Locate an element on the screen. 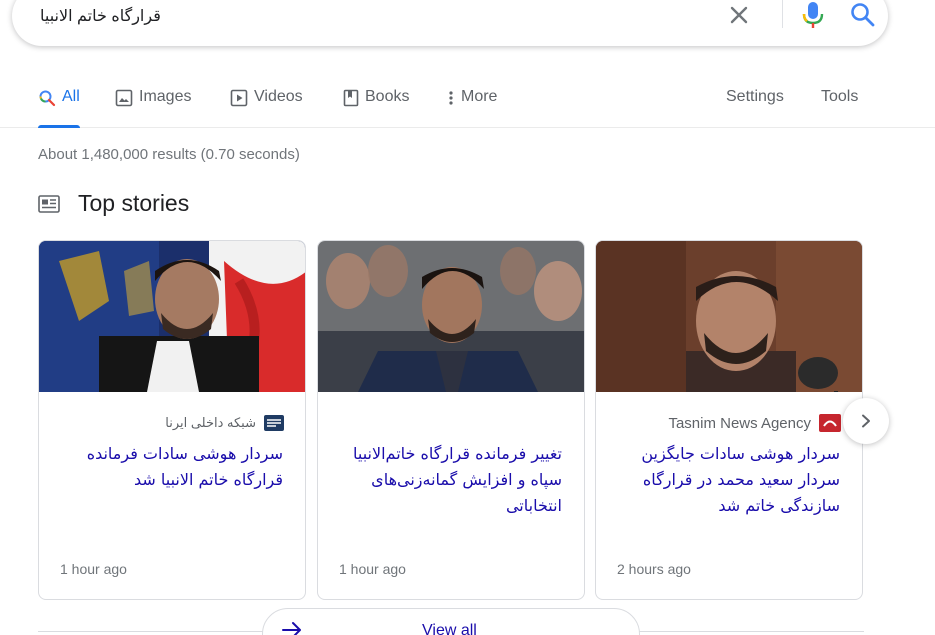 This screenshot has width=935, height=635. tab-books: Books is located at coordinates (376, 108).